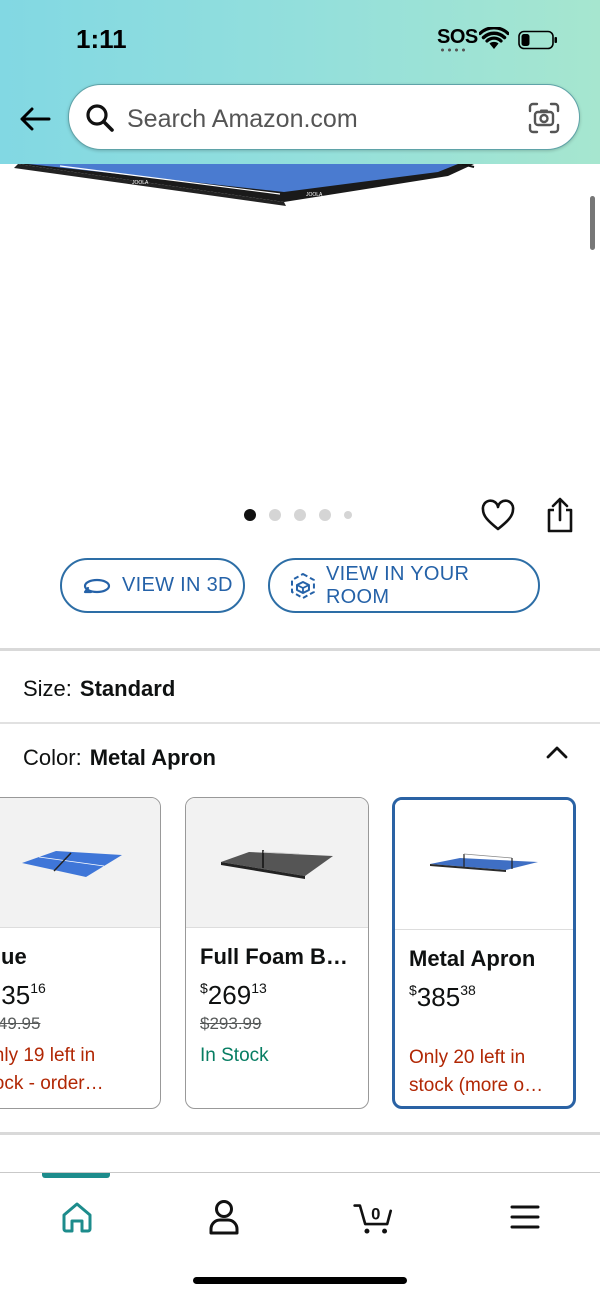 Image resolution: width=600 pixels, height=1298 pixels. What do you see at coordinates (242, 119) in the screenshot?
I see `search-placeholder: Search Amazon.com` at bounding box center [242, 119].